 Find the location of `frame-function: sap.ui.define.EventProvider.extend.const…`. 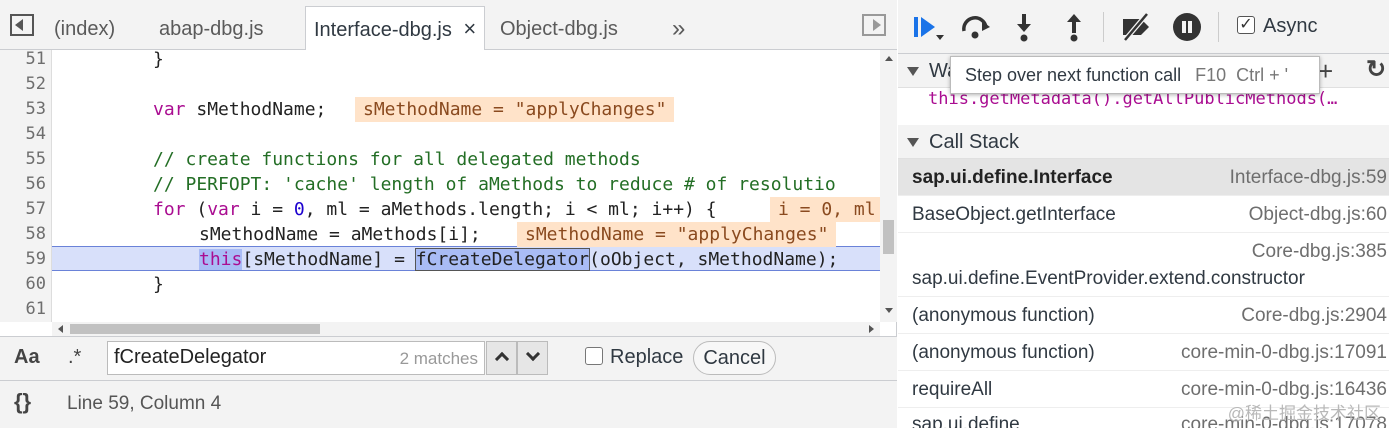

frame-function: sap.ui.define.EventProvider.extend.const… is located at coordinates (1108, 278).